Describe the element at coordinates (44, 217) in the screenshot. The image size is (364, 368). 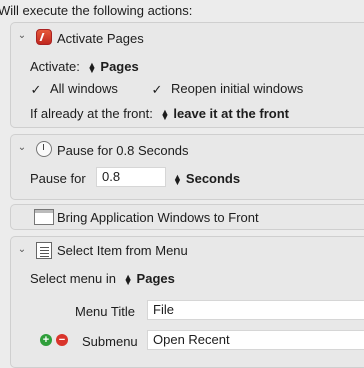
I see `window-icon` at that location.